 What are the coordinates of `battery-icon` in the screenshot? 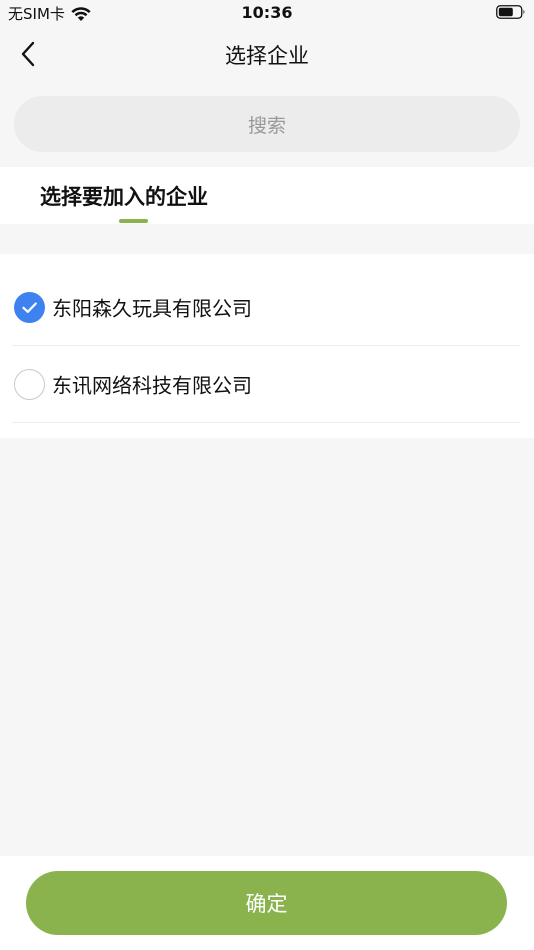 It's located at (510, 12).